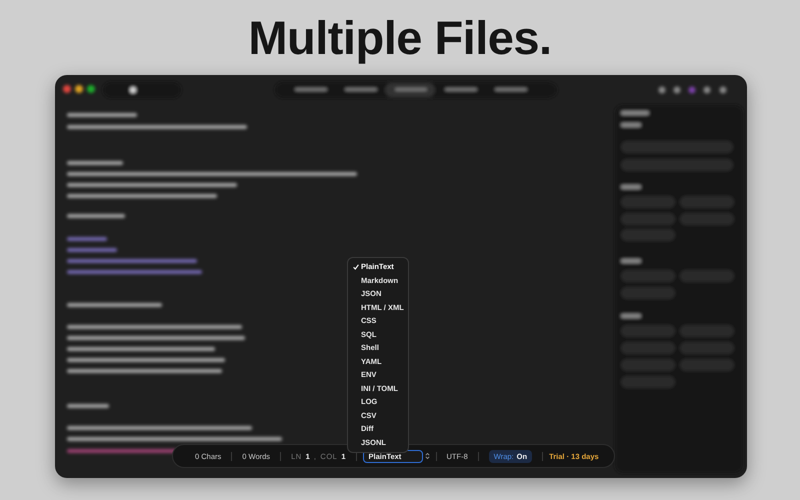 The image size is (800, 500). I want to click on chevron-icon, so click(427, 456).